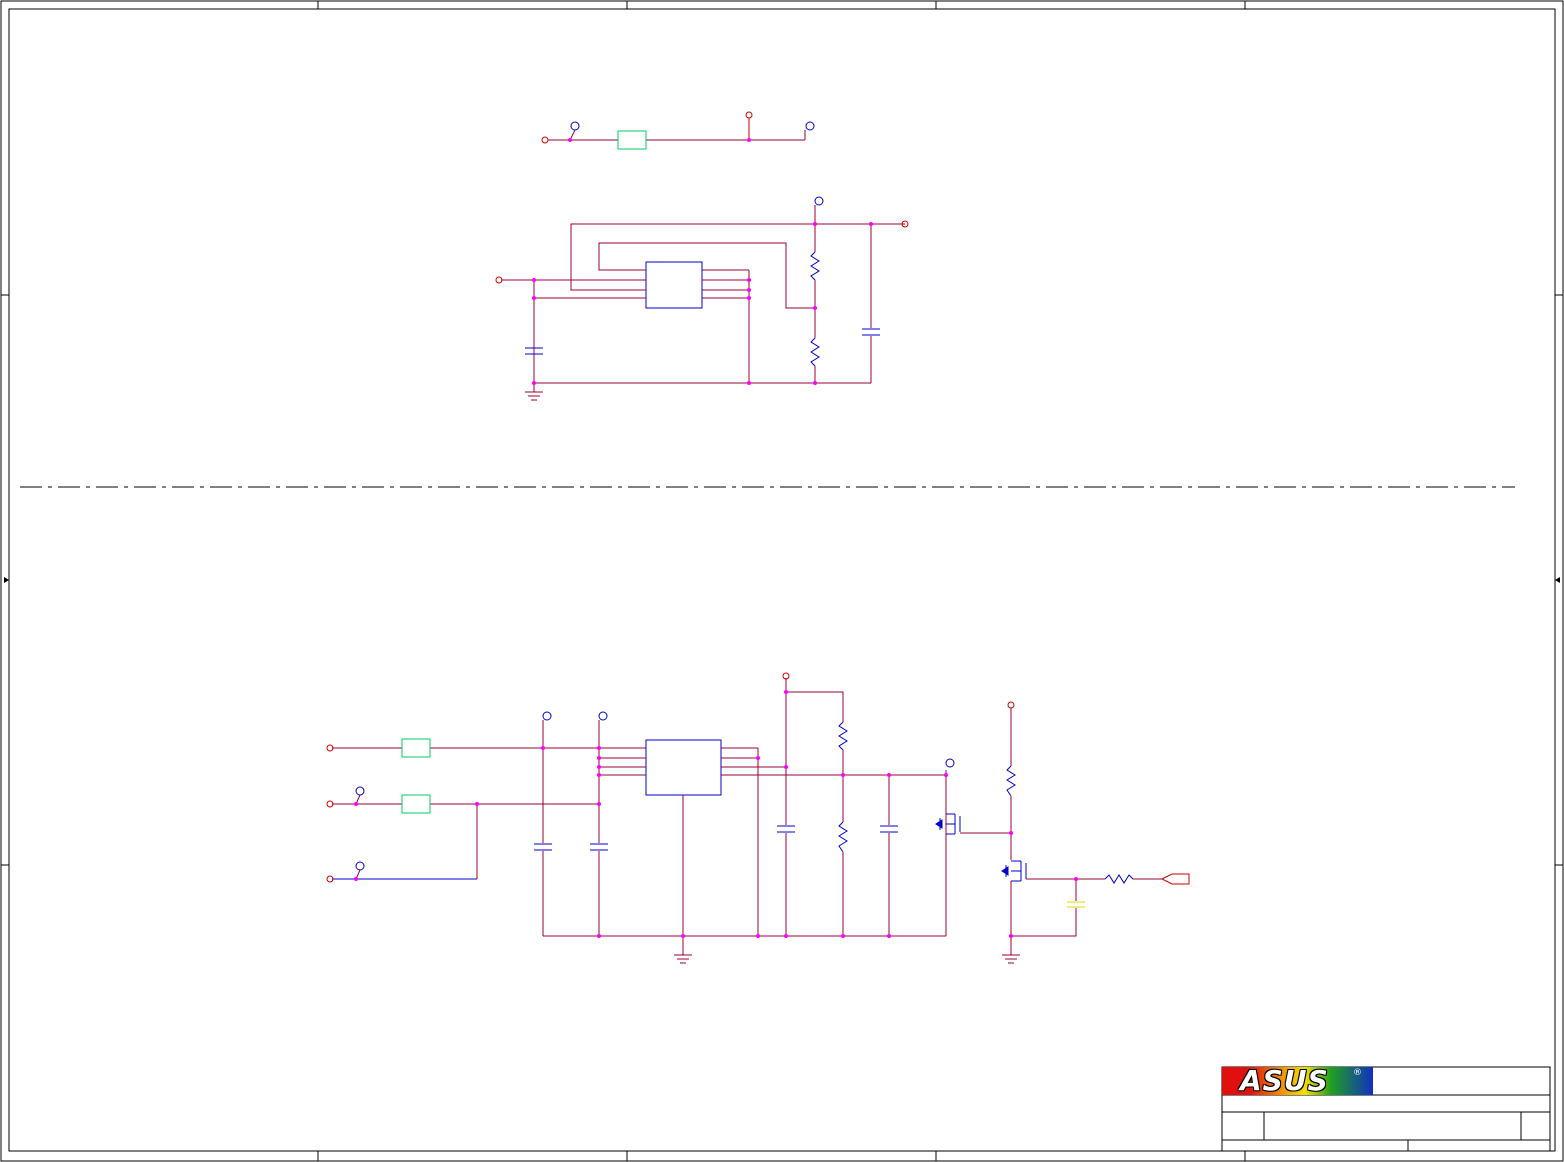 The height and width of the screenshot is (1162, 1564). Describe the element at coordinates (1175, 879) in the screenshot. I see `connector-arrow` at that location.